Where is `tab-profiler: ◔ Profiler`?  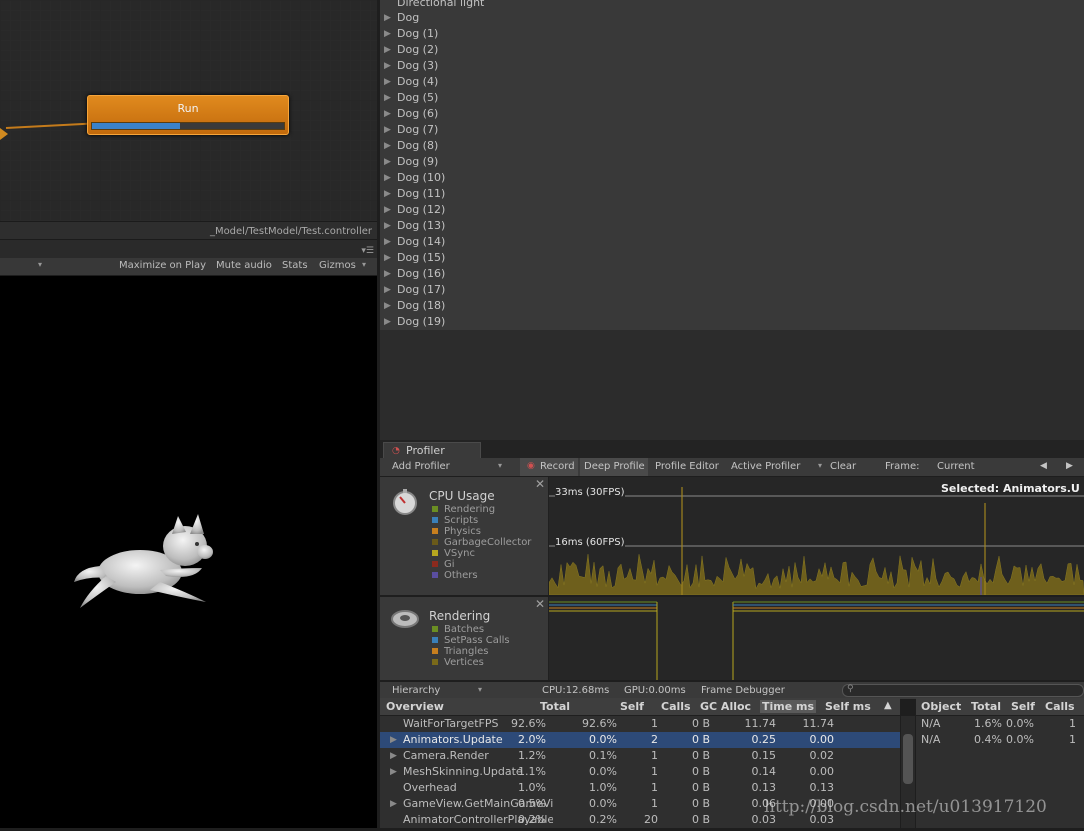
tab-profiler: ◔ Profiler is located at coordinates (432, 450).